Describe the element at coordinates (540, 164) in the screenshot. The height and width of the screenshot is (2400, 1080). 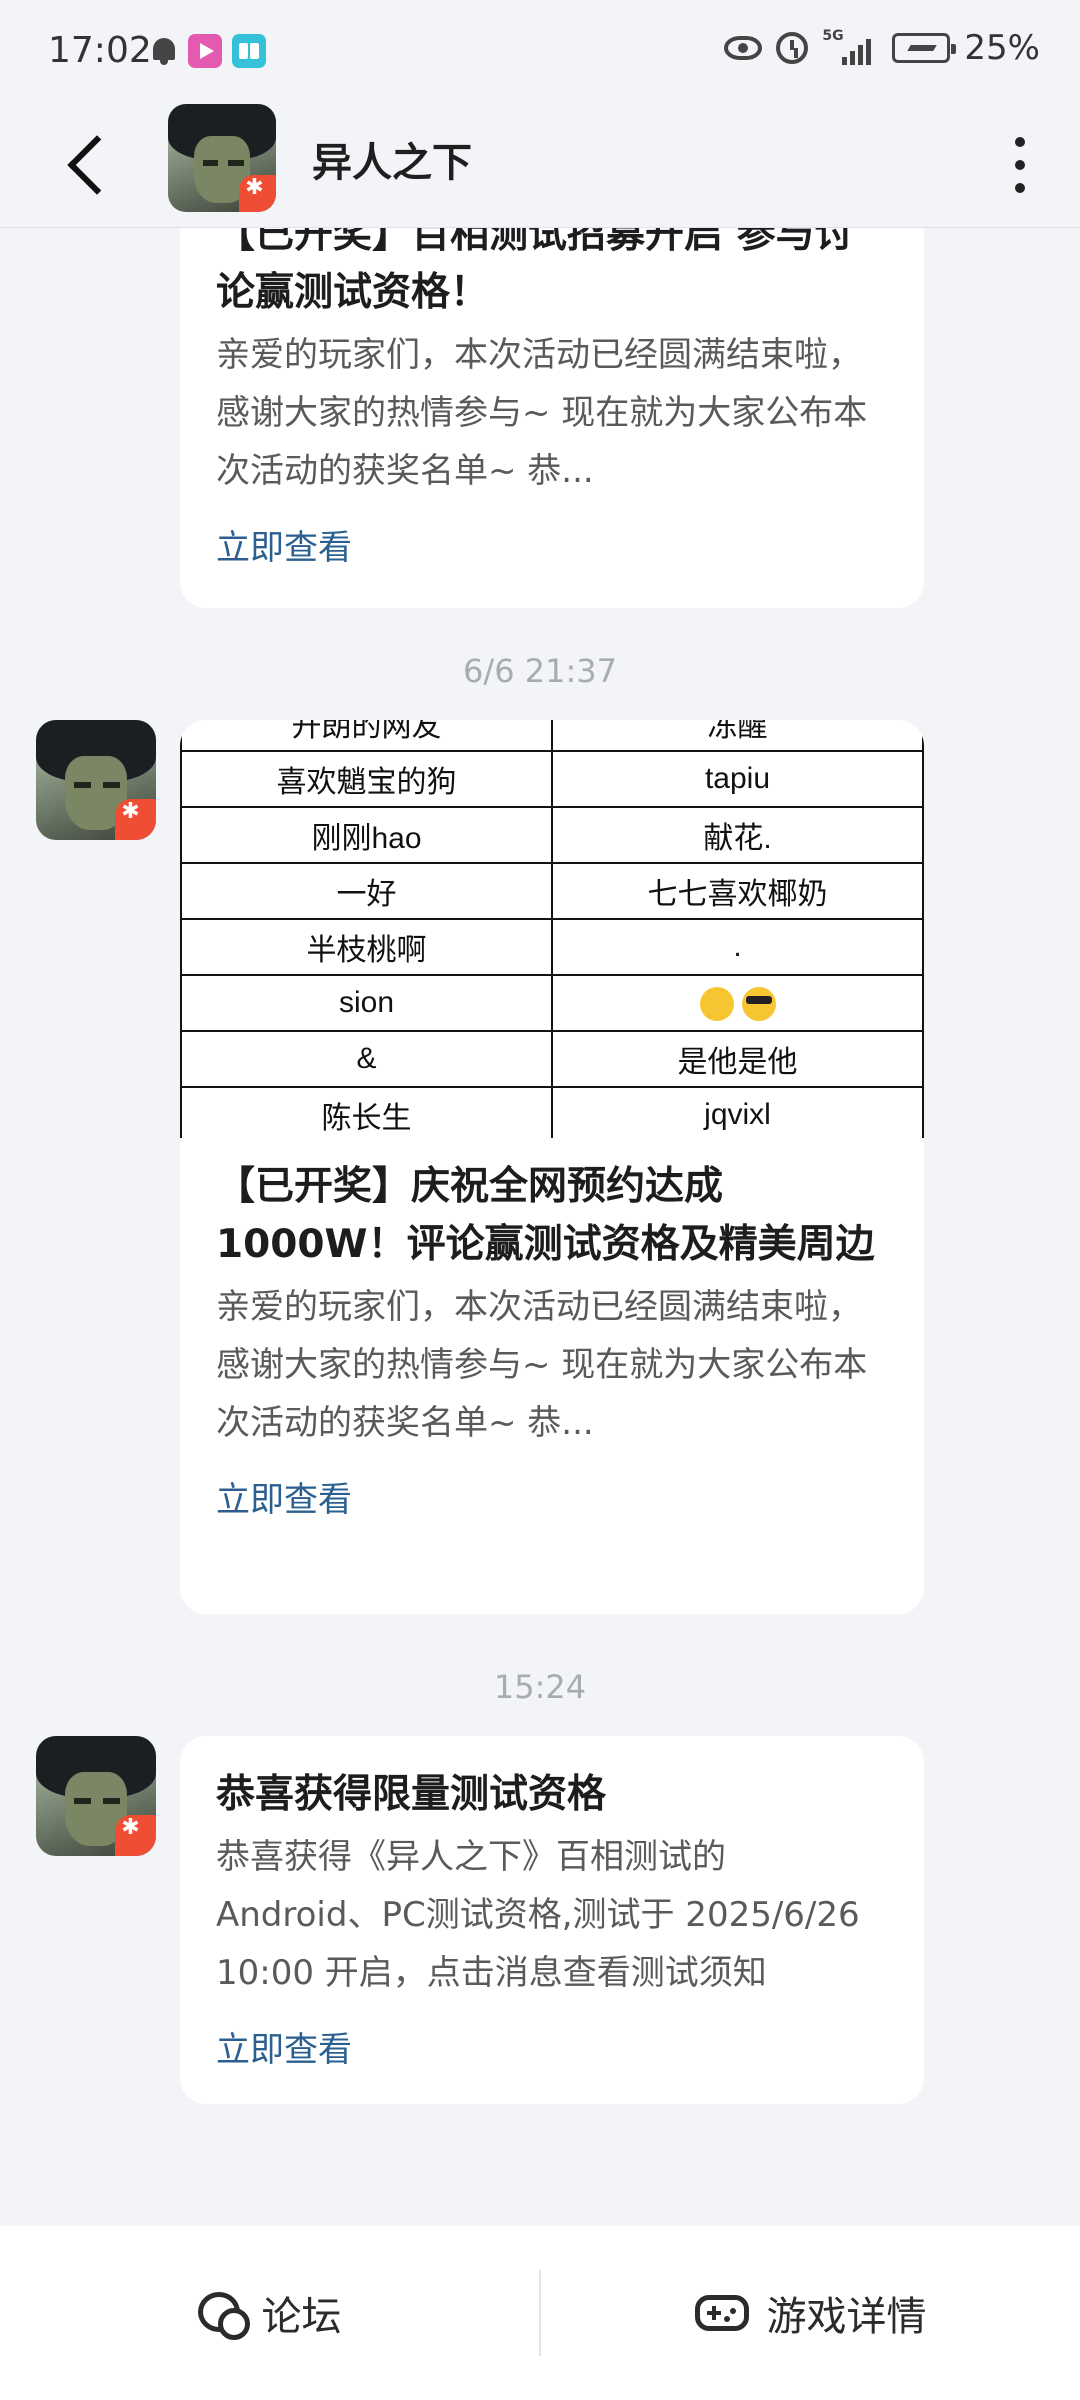
I see `top-app-bar: 异人之下` at that location.